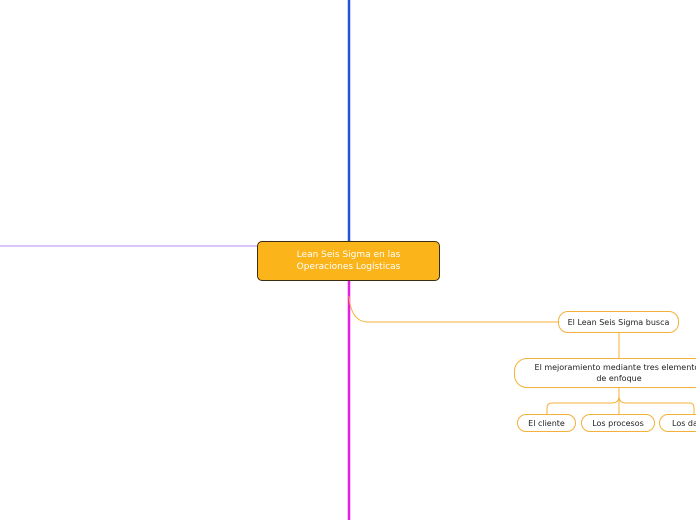 This screenshot has width=696, height=520. I want to click on topic-label: El Lean Seis Sigma busca, so click(618, 322).